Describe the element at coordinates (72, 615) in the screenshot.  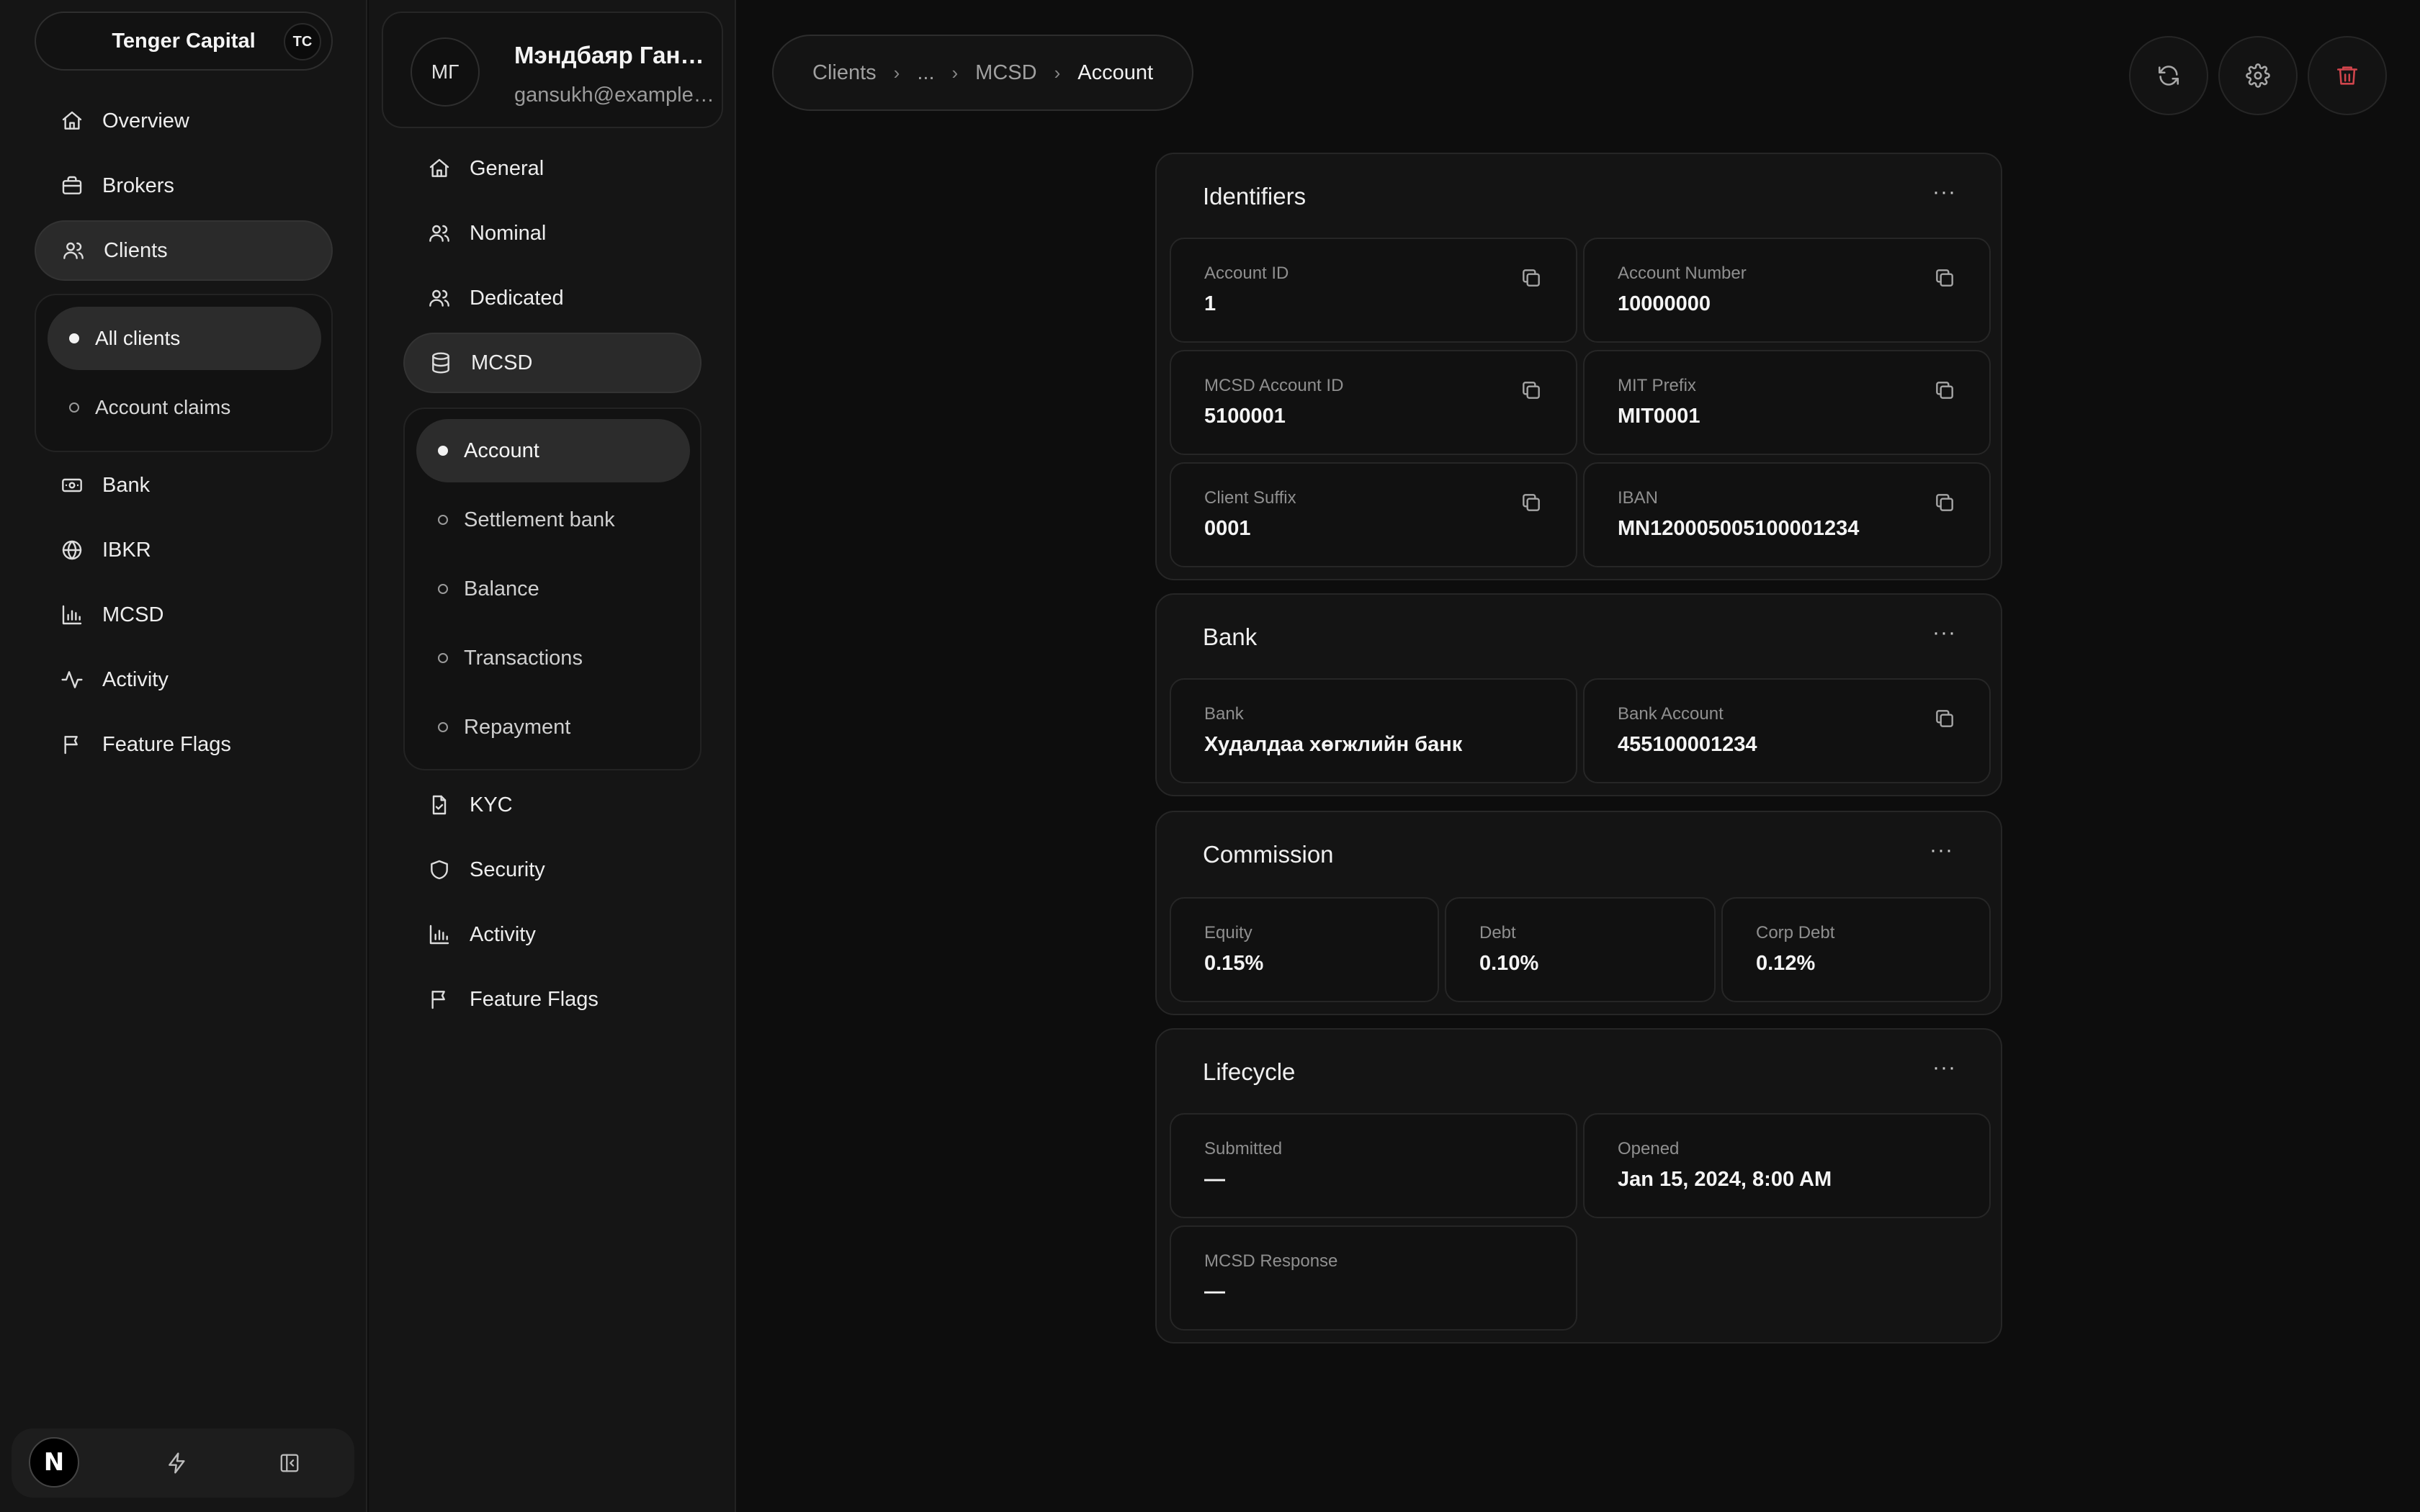
I see `bar-chart-icon` at that location.